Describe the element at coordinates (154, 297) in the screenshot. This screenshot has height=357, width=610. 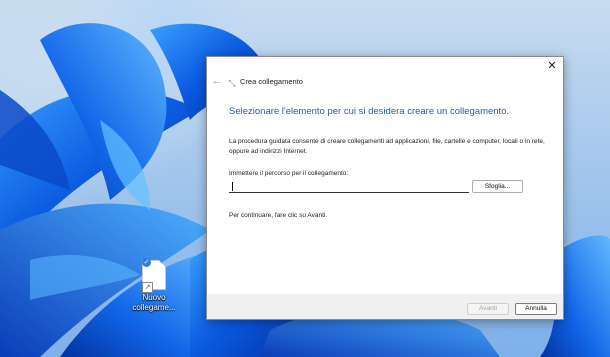
I see `desktop-icon-label-line1: Nuovo` at that location.